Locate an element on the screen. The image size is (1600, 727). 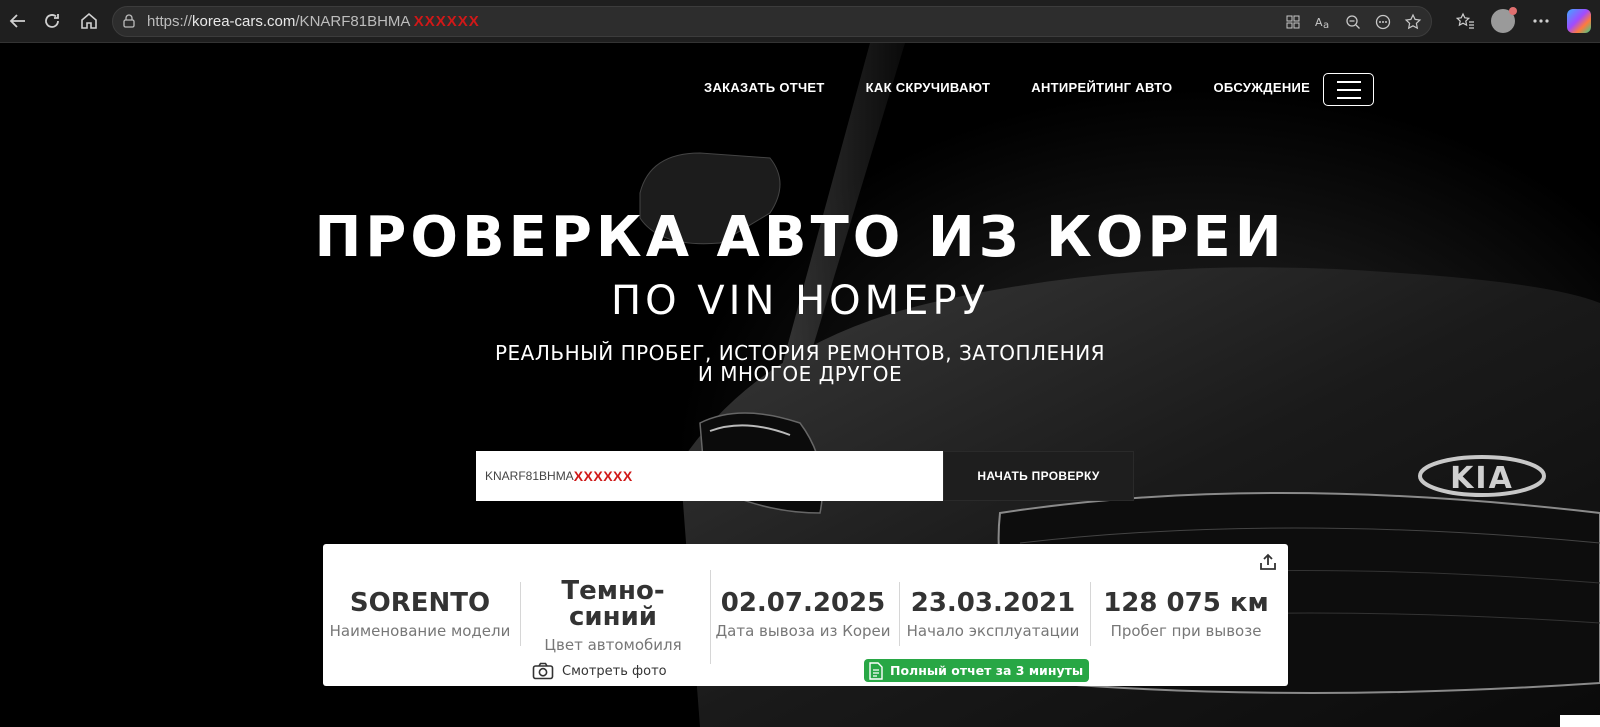
document-icon is located at coordinates (876, 670).